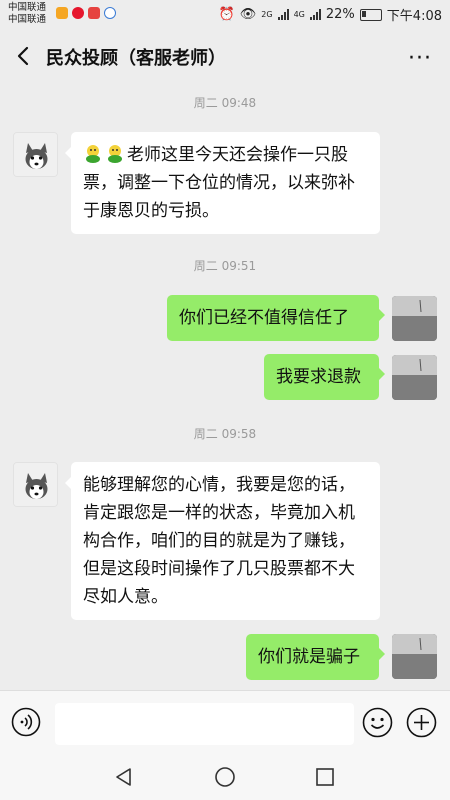 The height and width of the screenshot is (800, 450). I want to click on network-type-1: 2G, so click(267, 14).